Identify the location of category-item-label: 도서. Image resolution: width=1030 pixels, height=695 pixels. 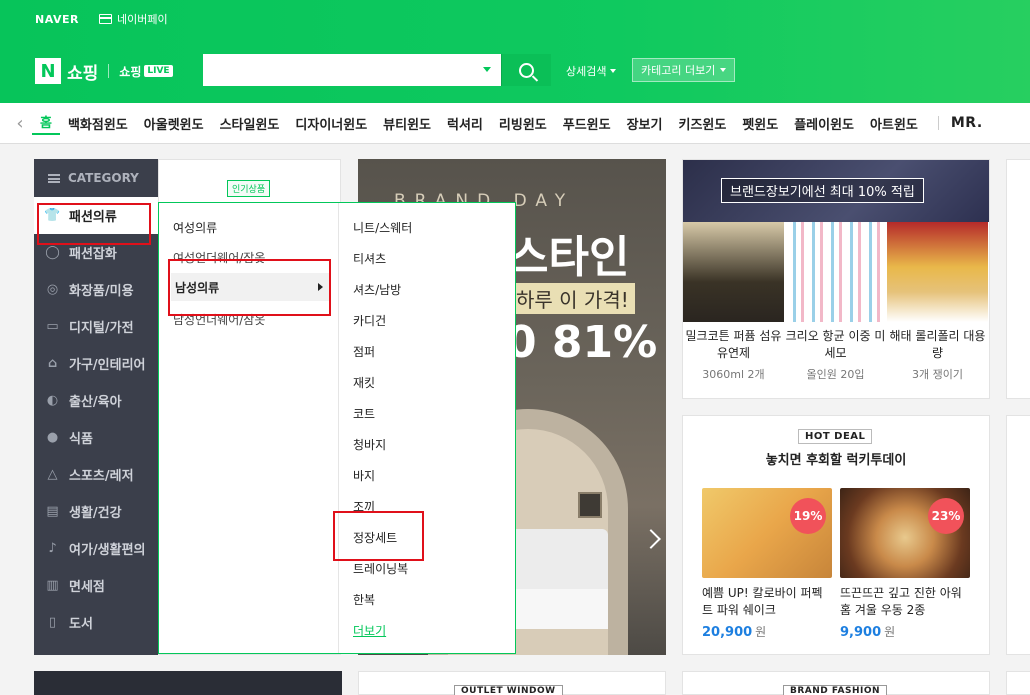
(81, 624).